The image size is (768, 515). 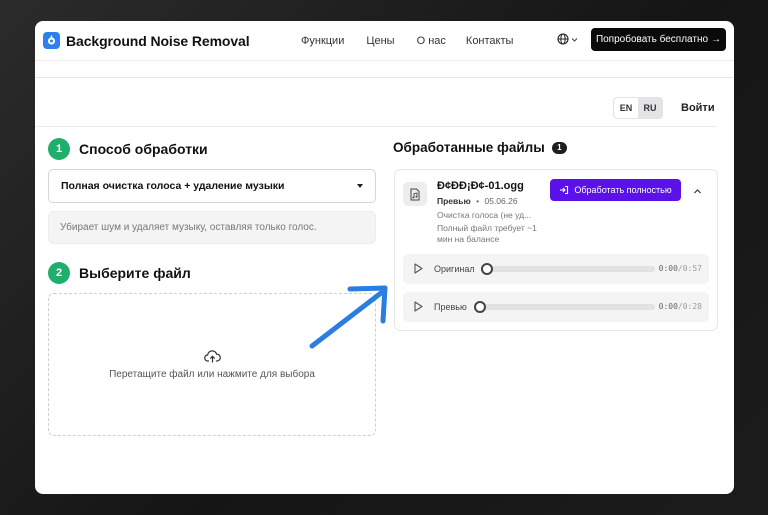 I want to click on collapse-button, so click(x=697, y=192).